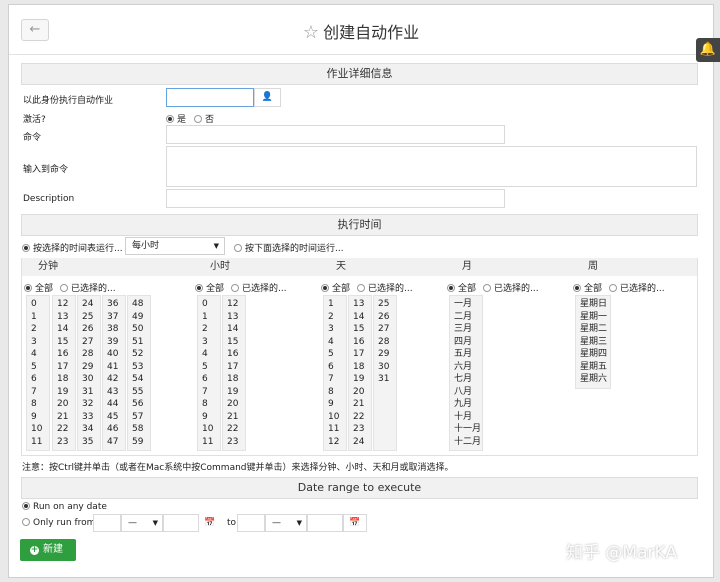 Image resolution: width=720 pixels, height=582 pixels. What do you see at coordinates (114, 342) in the screenshot?
I see `list-option: 39` at bounding box center [114, 342].